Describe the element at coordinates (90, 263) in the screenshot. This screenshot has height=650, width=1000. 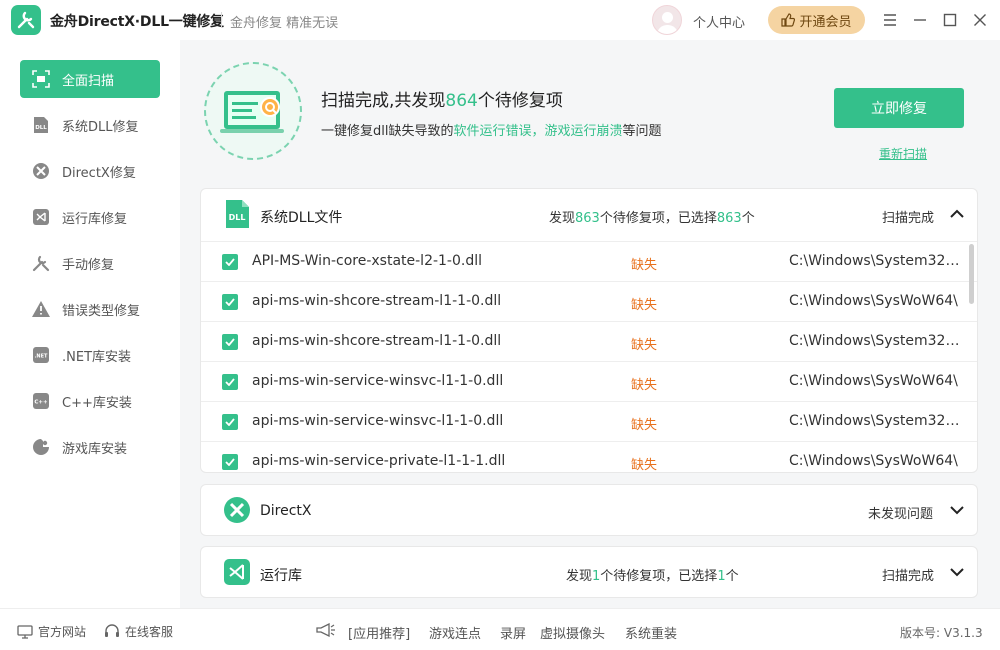
I see `sidebar-item-manual-repair: 手动修复` at that location.